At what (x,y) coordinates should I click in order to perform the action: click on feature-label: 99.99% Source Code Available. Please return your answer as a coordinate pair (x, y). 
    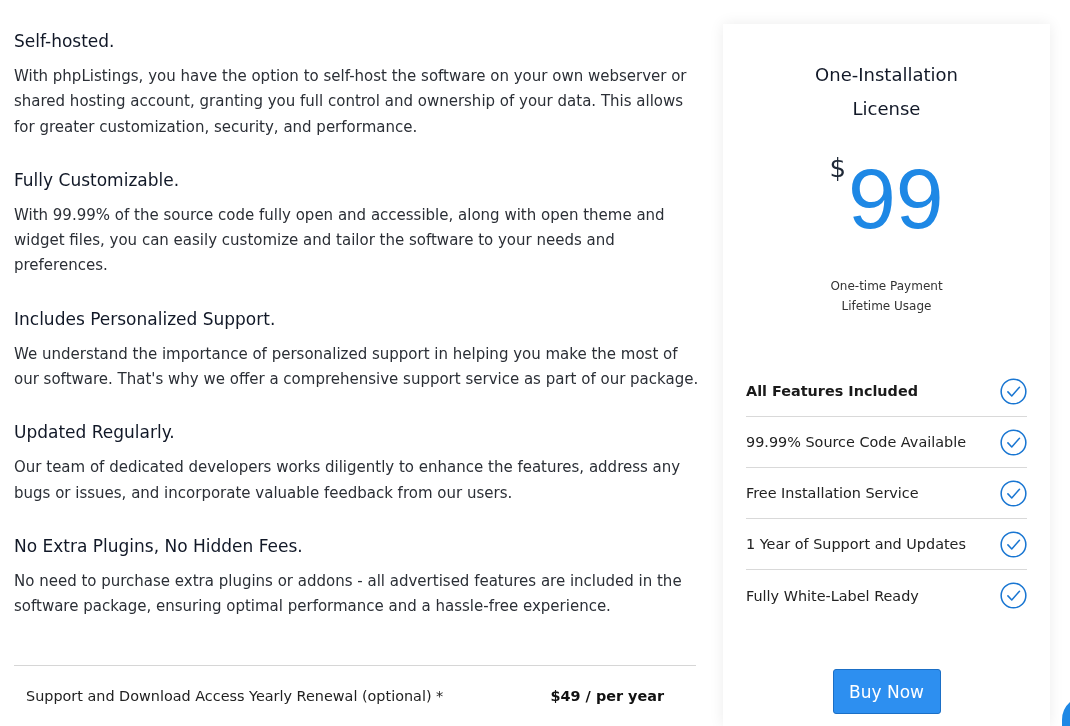
    Looking at the image, I should click on (856, 442).